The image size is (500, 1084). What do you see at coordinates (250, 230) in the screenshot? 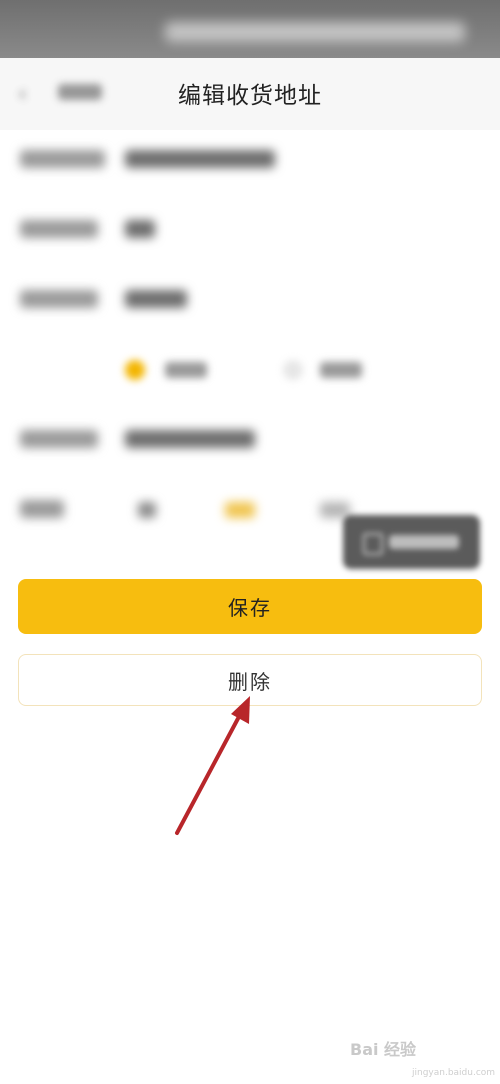
I see `form-row-detail` at bounding box center [250, 230].